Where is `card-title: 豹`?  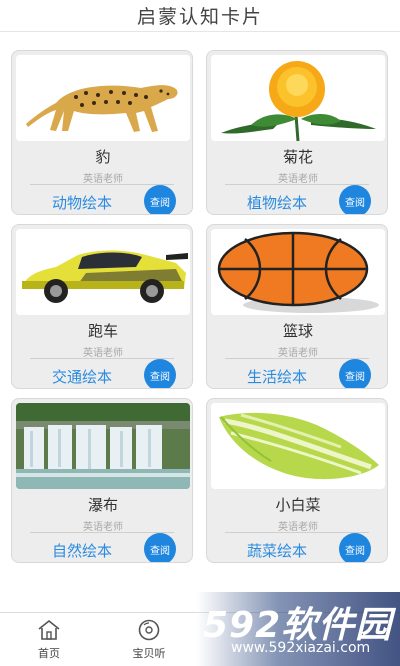
card-title: 豹 is located at coordinates (103, 157).